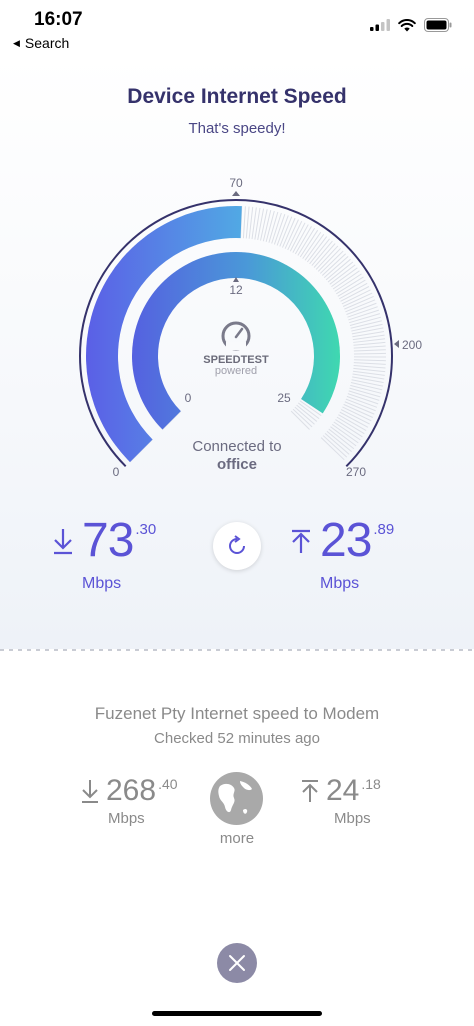 The height and width of the screenshot is (1026, 474). What do you see at coordinates (343, 790) in the screenshot?
I see `isp-upload-int: 24` at bounding box center [343, 790].